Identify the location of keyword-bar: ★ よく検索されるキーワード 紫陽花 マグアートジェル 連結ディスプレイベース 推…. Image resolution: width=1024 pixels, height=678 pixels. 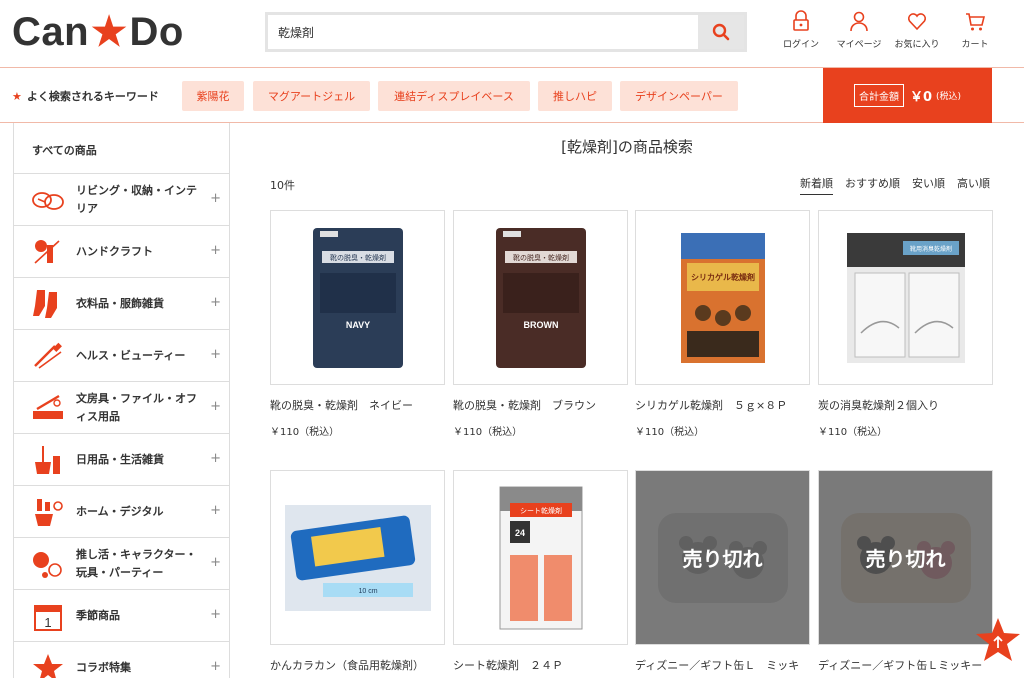
(512, 95).